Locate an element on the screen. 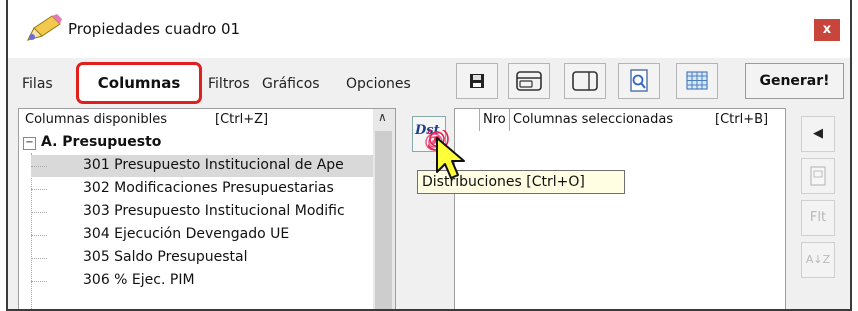 This screenshot has width=858, height=311. list-item: 306 % Ejec. PIM is located at coordinates (202, 281).